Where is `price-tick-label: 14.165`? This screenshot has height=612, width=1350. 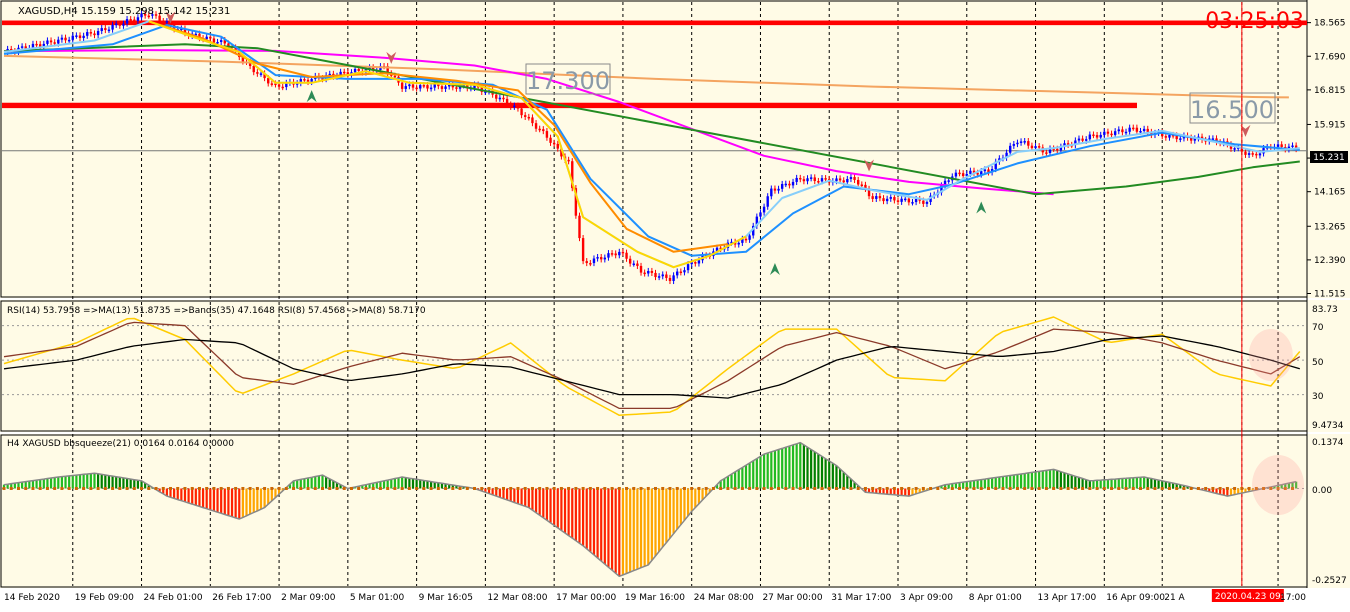 price-tick-label: 14.165 is located at coordinates (1330, 193).